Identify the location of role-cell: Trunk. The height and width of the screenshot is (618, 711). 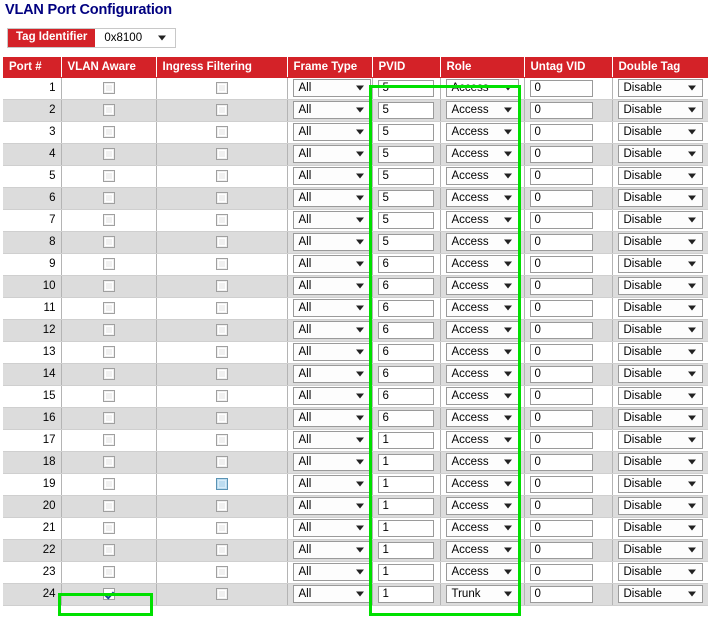
(482, 594).